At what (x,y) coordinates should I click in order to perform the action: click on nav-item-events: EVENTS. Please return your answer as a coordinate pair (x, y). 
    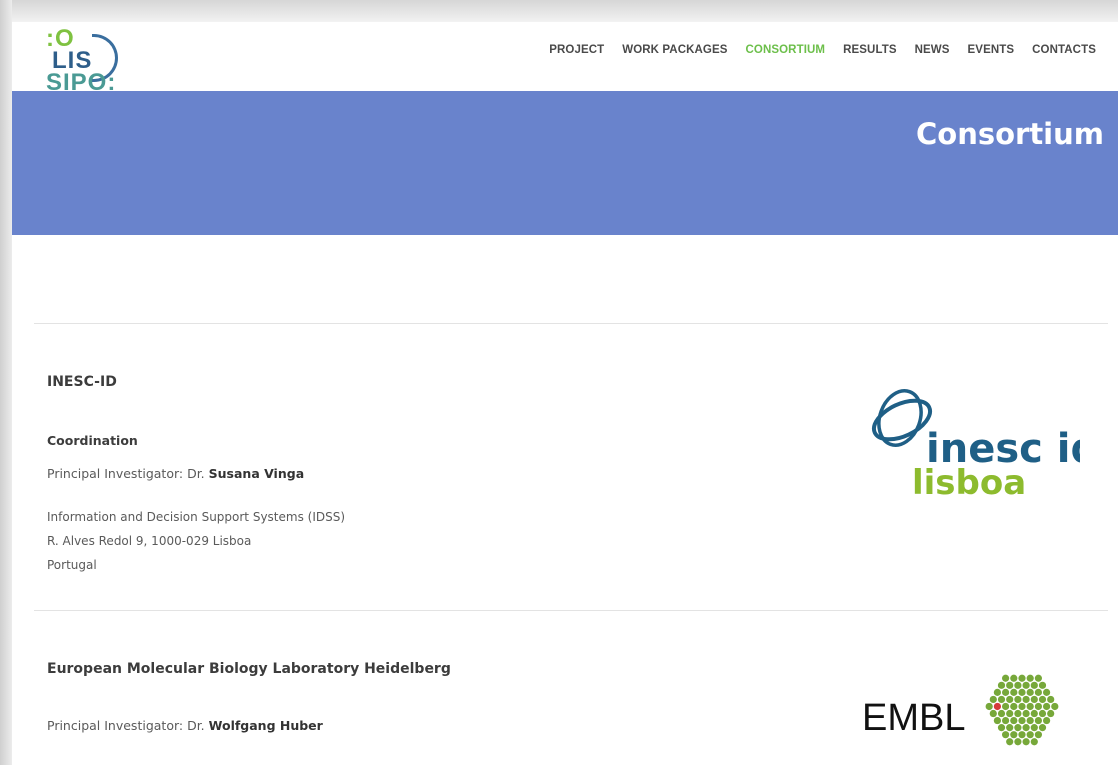
    Looking at the image, I should click on (991, 50).